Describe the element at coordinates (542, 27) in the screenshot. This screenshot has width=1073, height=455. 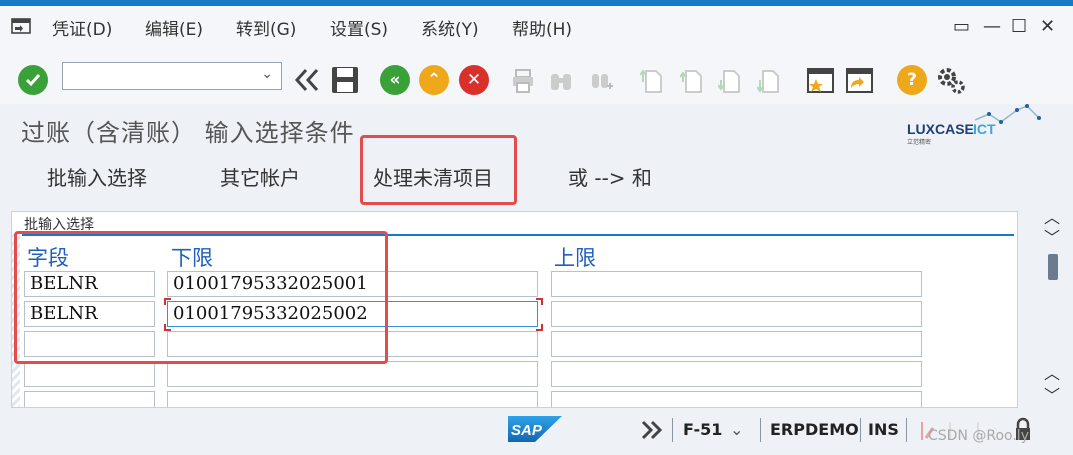
I see `menu-help: 帮助(H)` at that location.